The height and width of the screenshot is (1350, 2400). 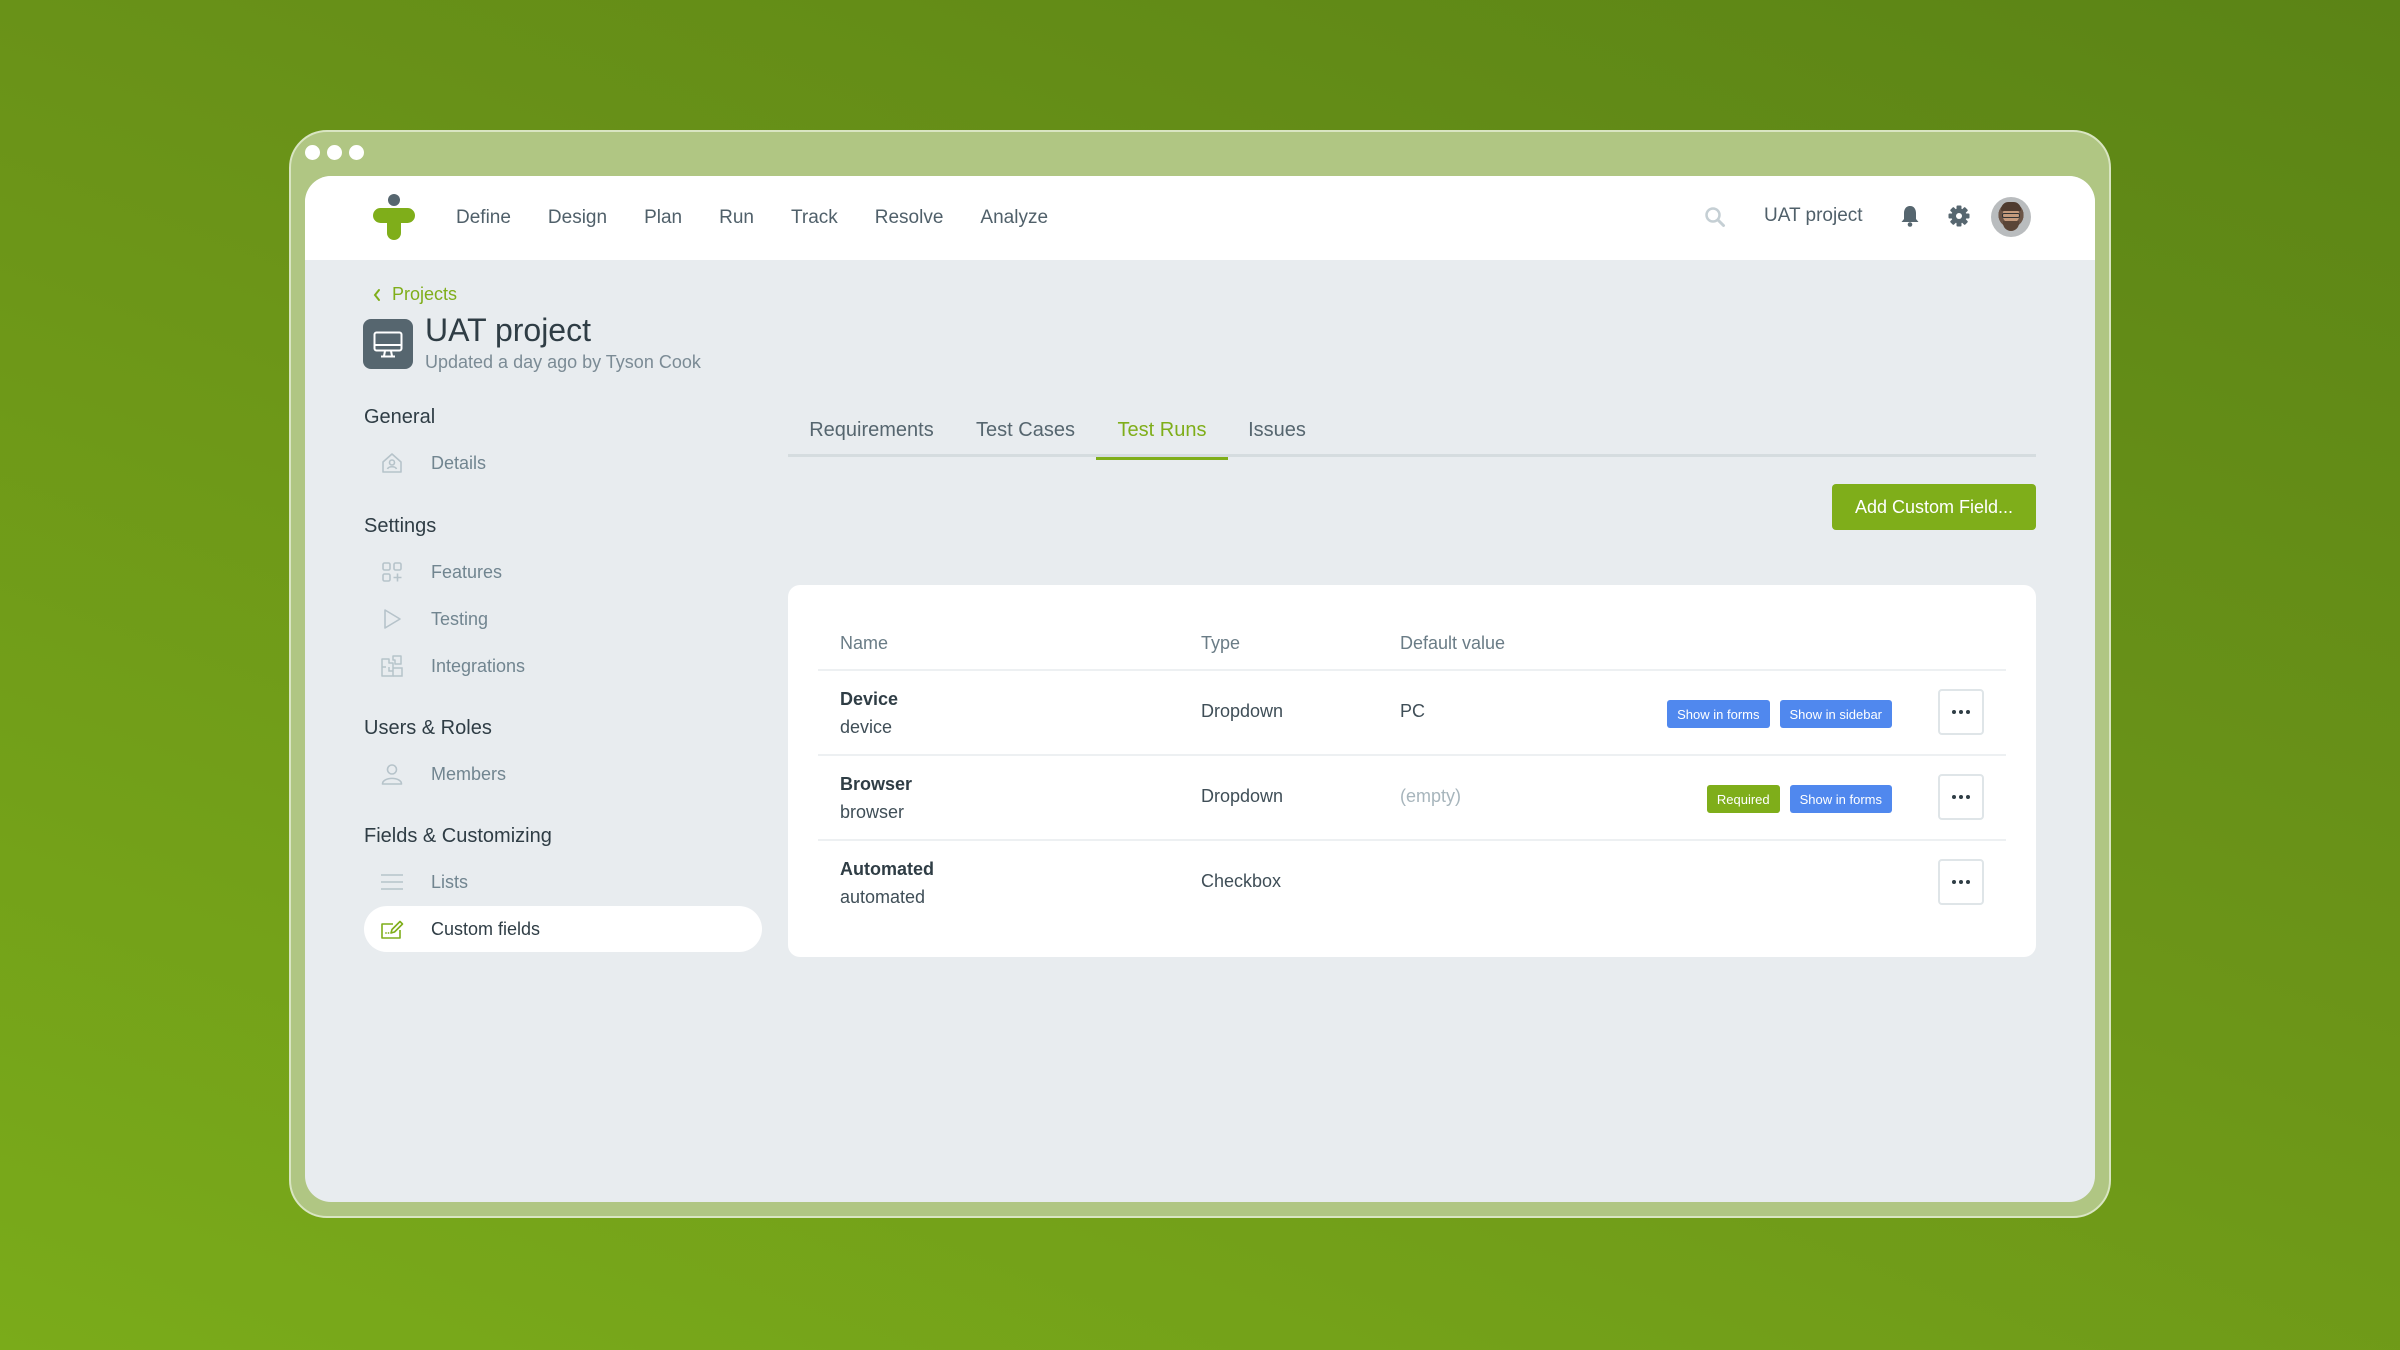 What do you see at coordinates (425, 294) in the screenshot?
I see `breadcrumb-label: Projects` at bounding box center [425, 294].